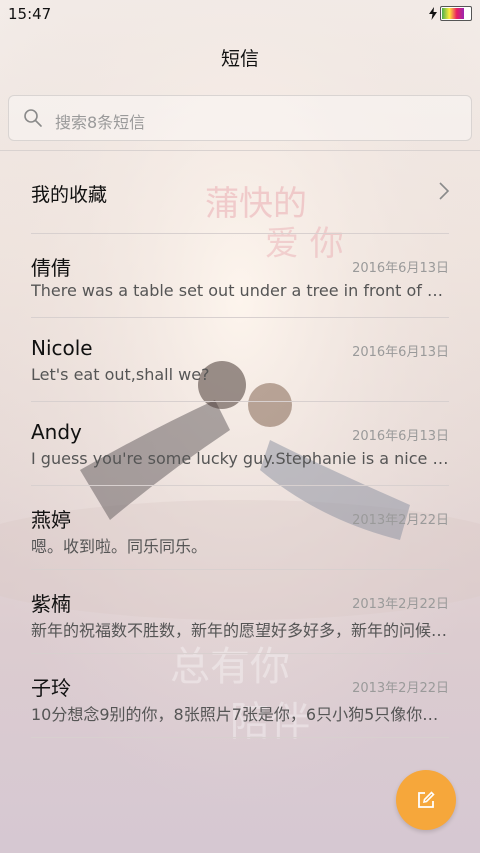  Describe the element at coordinates (240, 192) in the screenshot. I see `favorites-row: 我的收藏` at that location.